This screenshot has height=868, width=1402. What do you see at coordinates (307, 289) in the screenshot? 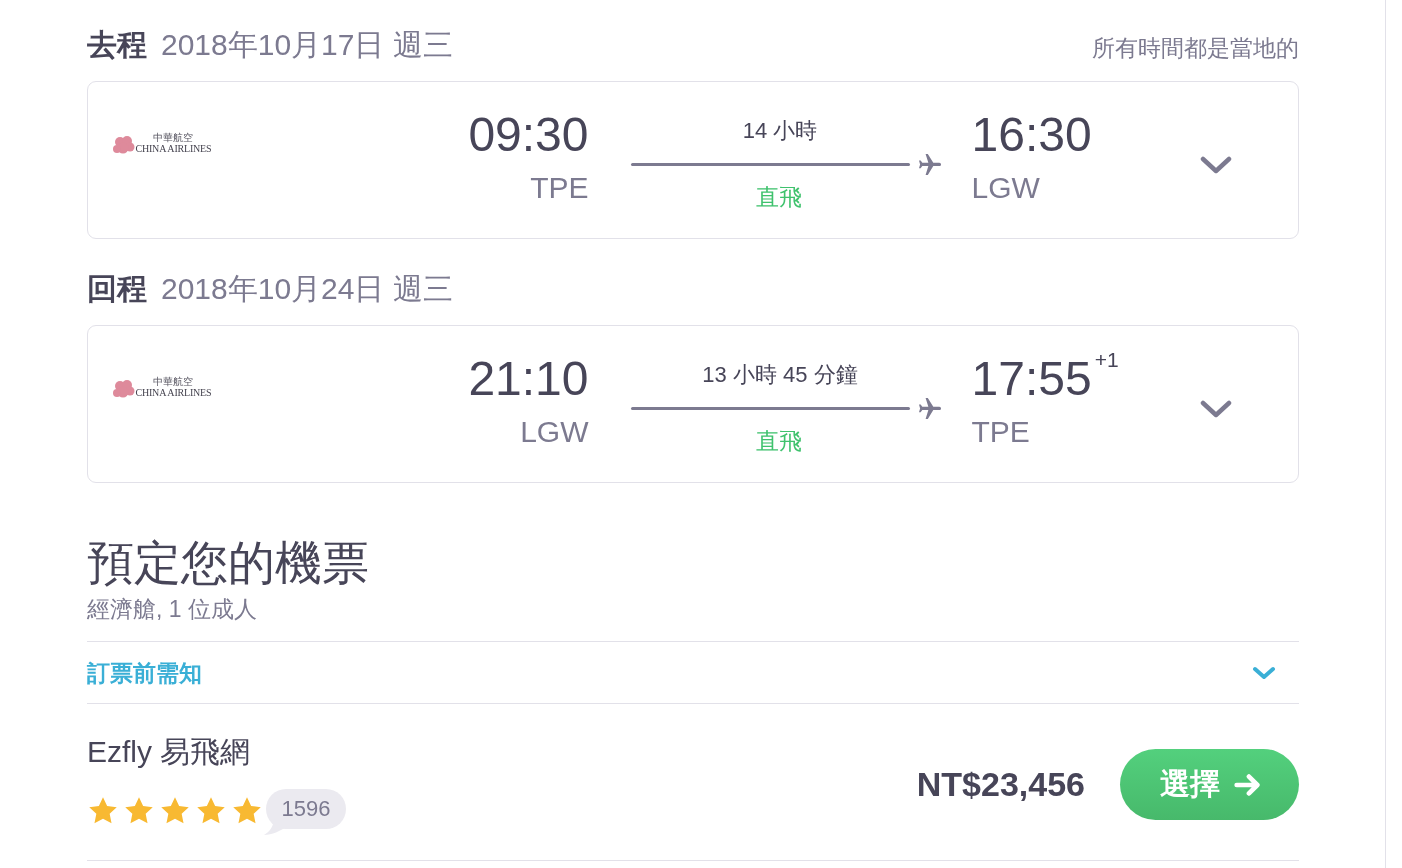
I see `leg-date: 2018年10月24日 週三` at bounding box center [307, 289].